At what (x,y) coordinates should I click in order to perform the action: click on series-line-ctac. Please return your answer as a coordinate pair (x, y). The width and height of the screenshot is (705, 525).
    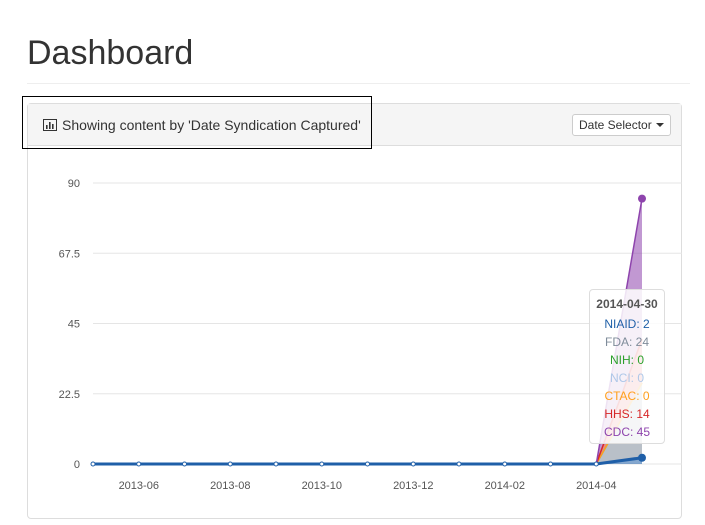
    Looking at the image, I should click on (368, 423).